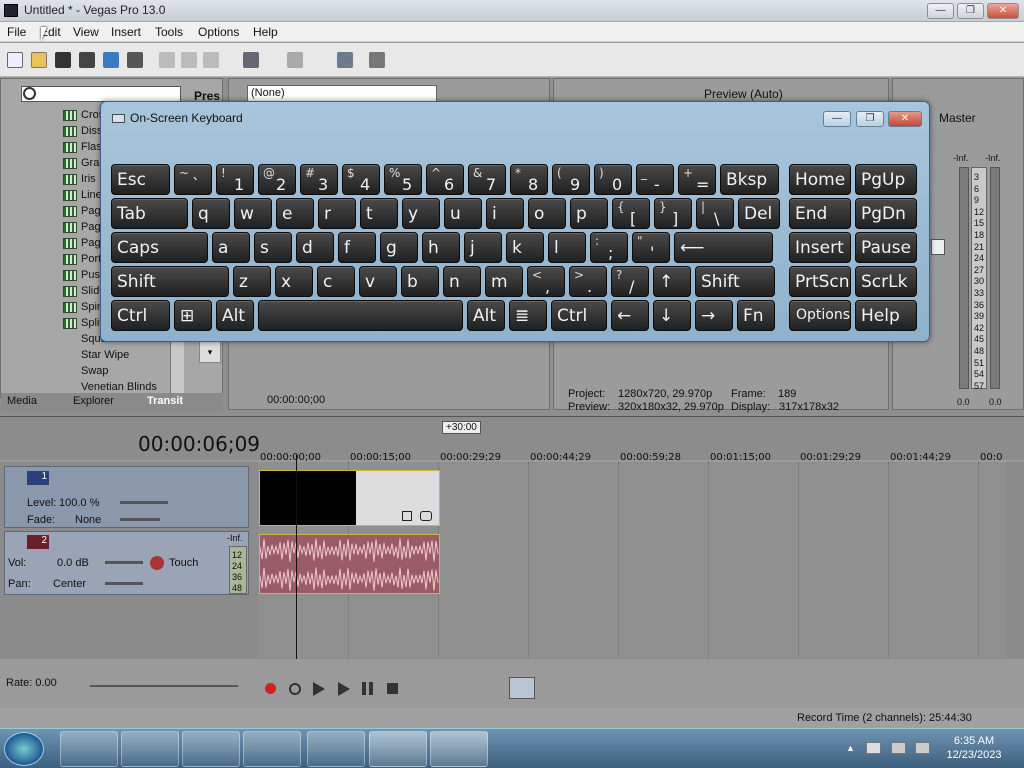 Image resolution: width=1024 pixels, height=768 pixels. I want to click on tab-explorer: Explorer, so click(93, 401).